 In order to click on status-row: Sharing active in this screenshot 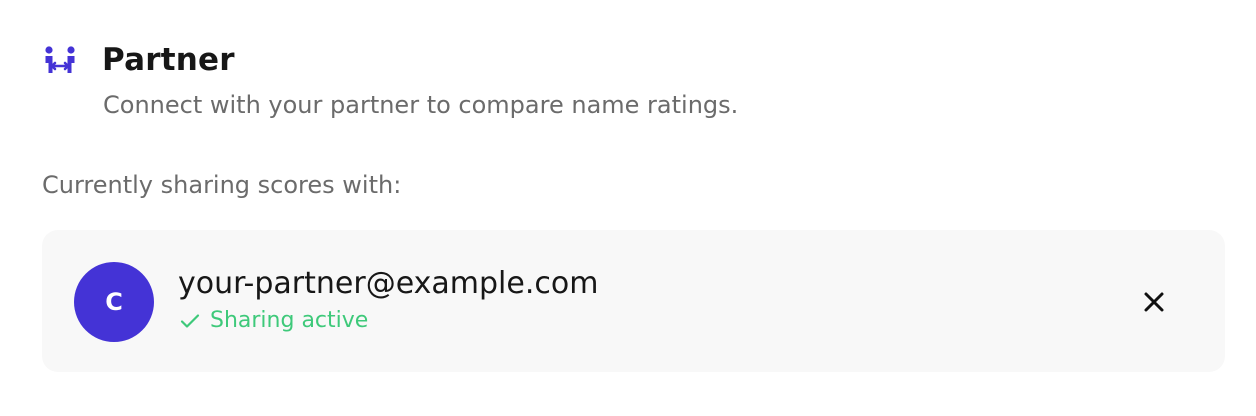, I will do `click(388, 321)`.